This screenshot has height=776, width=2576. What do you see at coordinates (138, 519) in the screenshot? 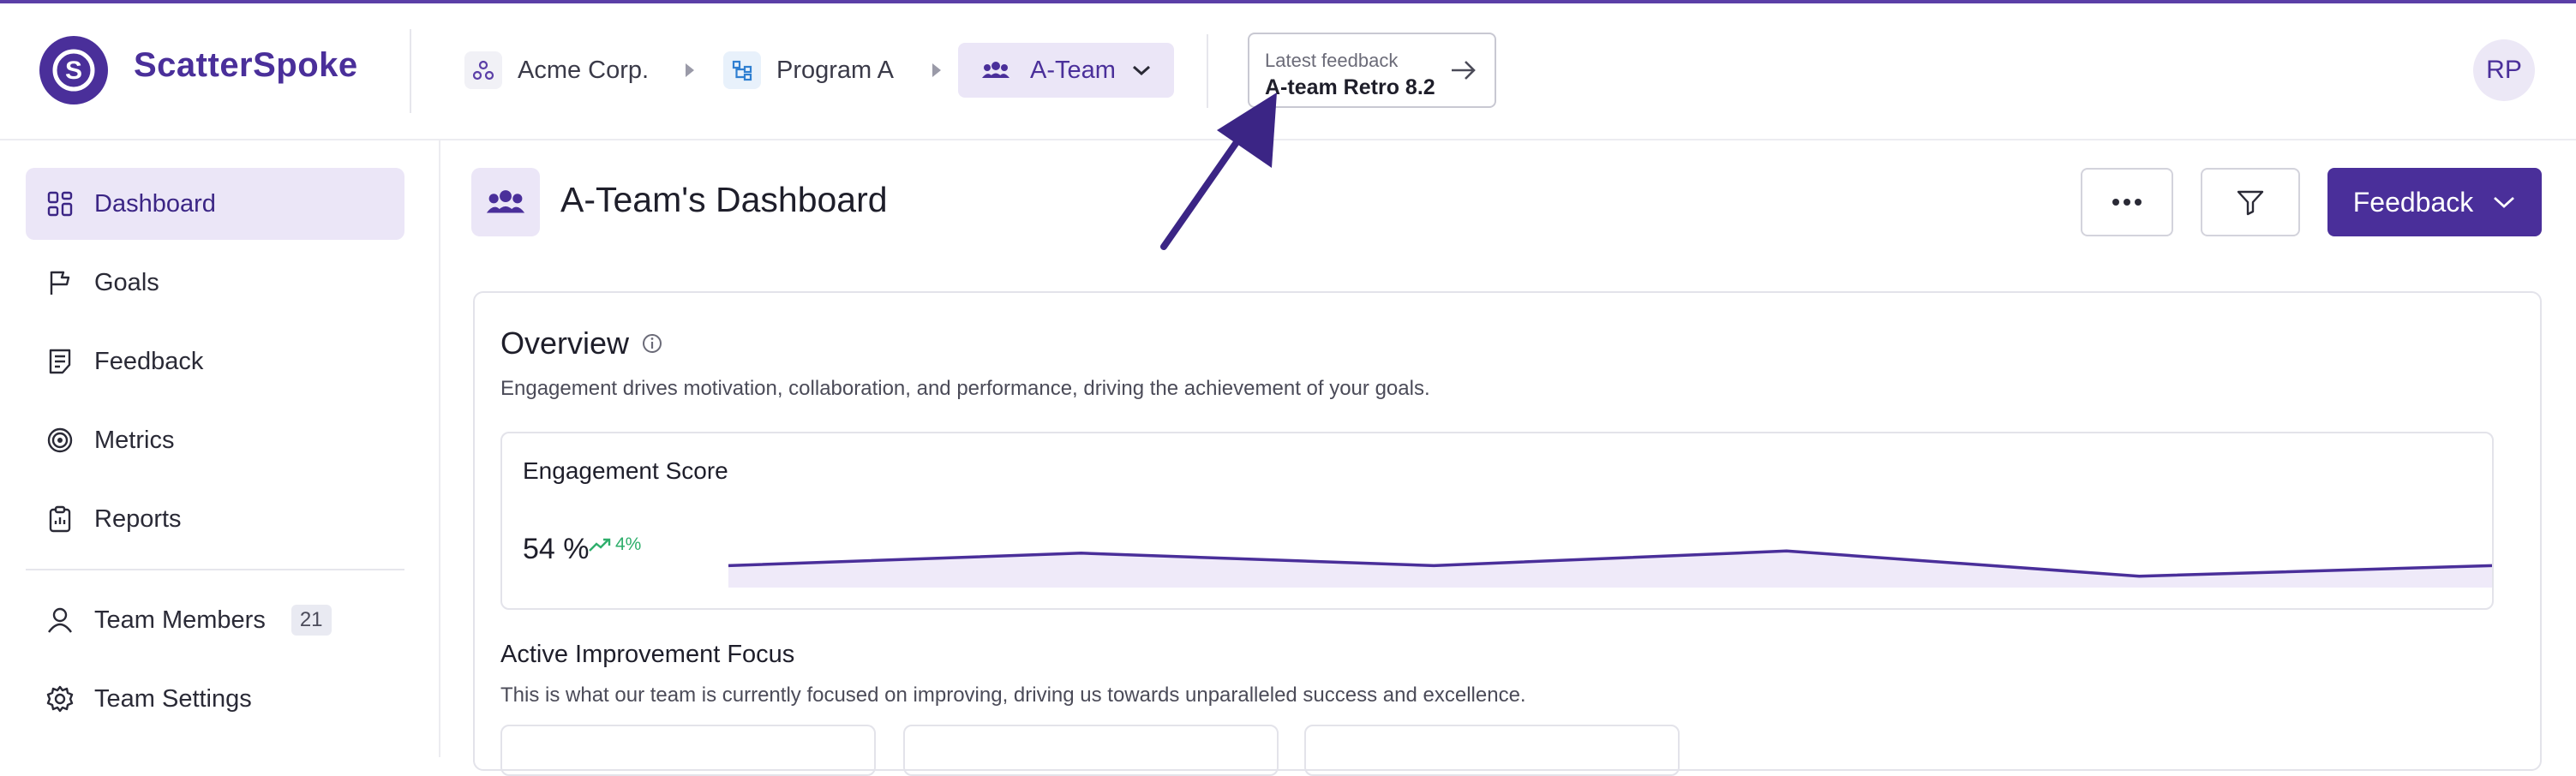
I see `sidebar-item-label: Reports` at bounding box center [138, 519].